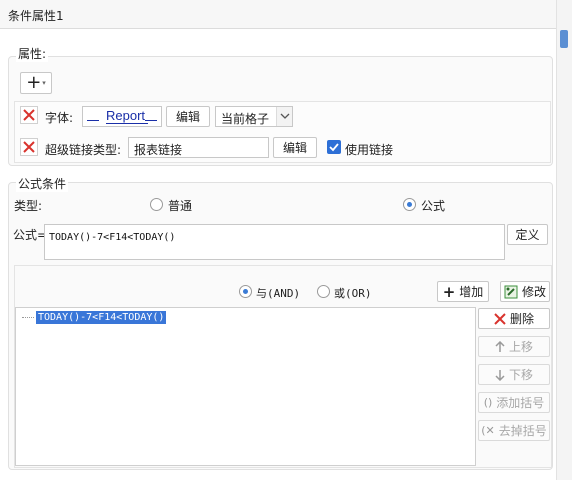 Image resolution: width=572 pixels, height=480 pixels. I want to click on font-preview-text: Report, so click(126, 115).